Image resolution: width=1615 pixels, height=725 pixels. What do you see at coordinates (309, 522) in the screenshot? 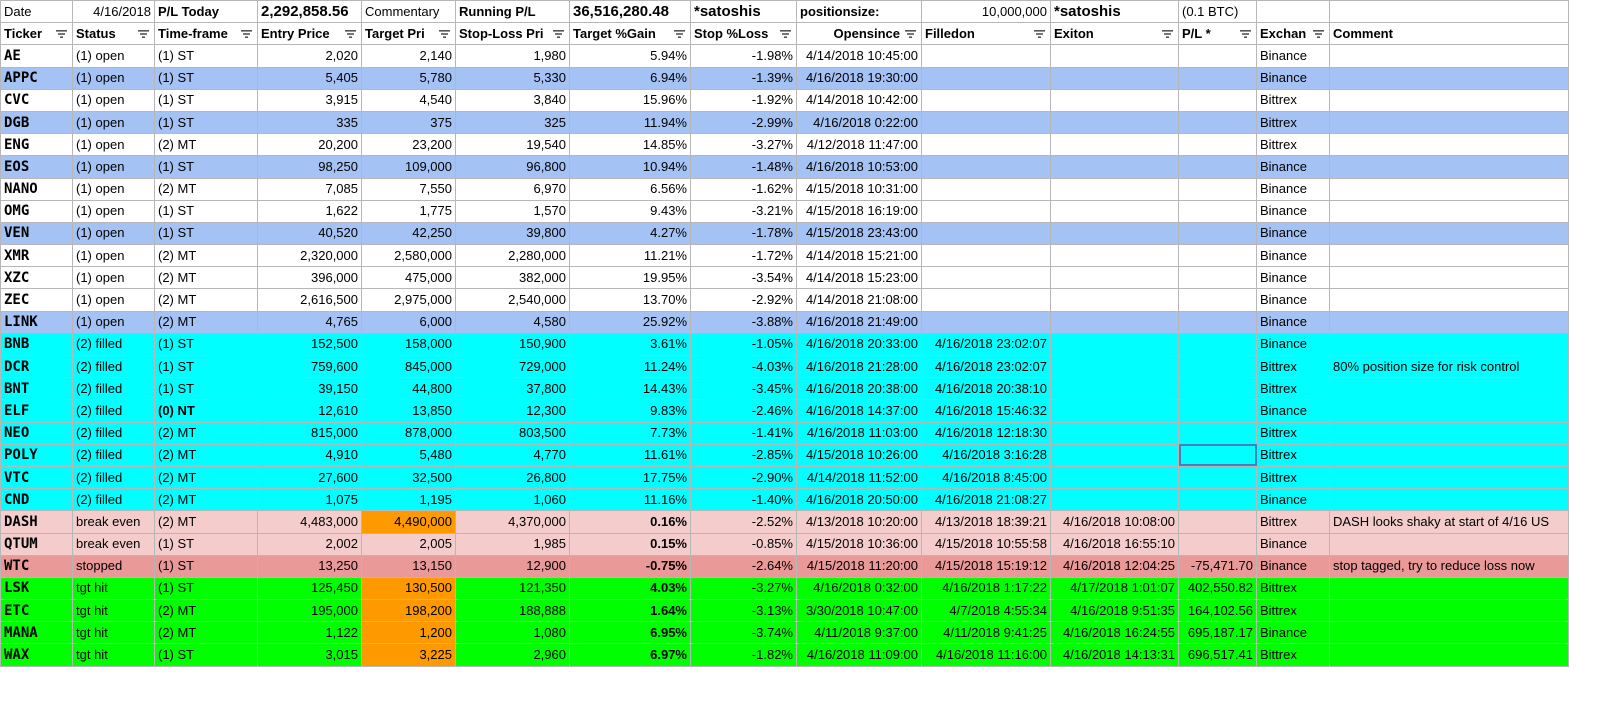
I see `cell-entry-price: 4,483,000` at bounding box center [309, 522].